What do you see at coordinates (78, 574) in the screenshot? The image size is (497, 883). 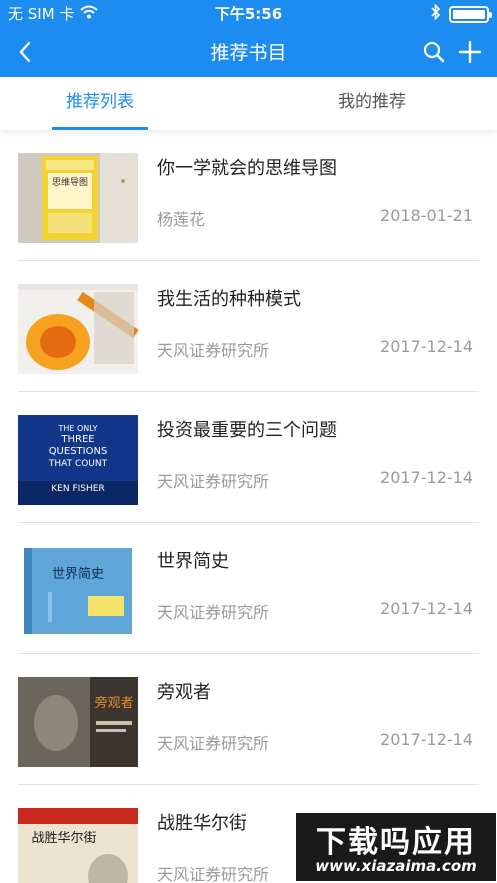 I see `cover-title-text: 世界简史` at bounding box center [78, 574].